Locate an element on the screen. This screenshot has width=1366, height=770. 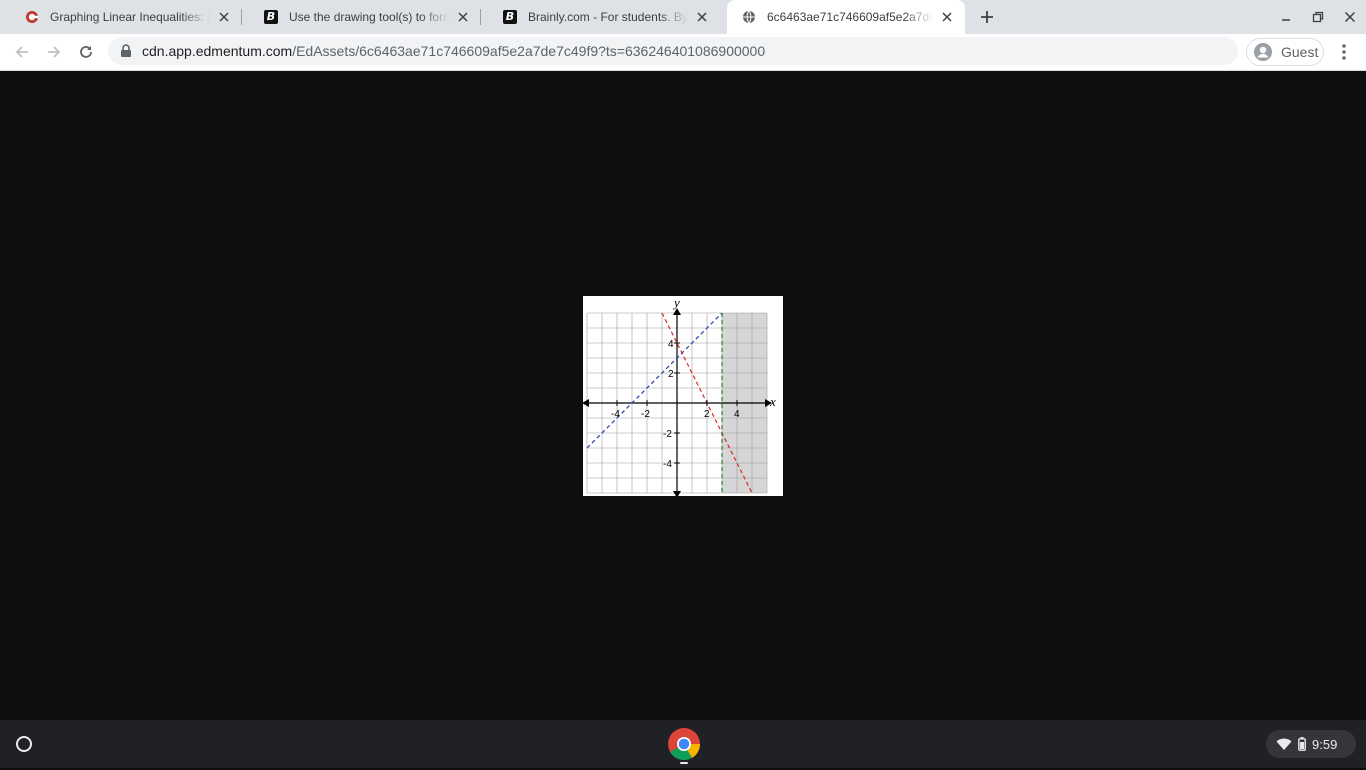
wifi-icon is located at coordinates (1284, 744).